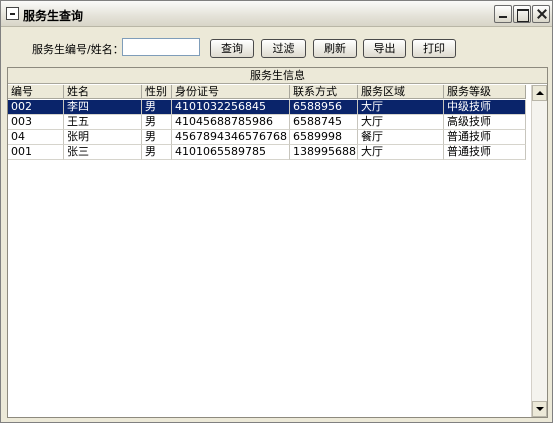  I want to click on query-button: 查询, so click(232, 48).